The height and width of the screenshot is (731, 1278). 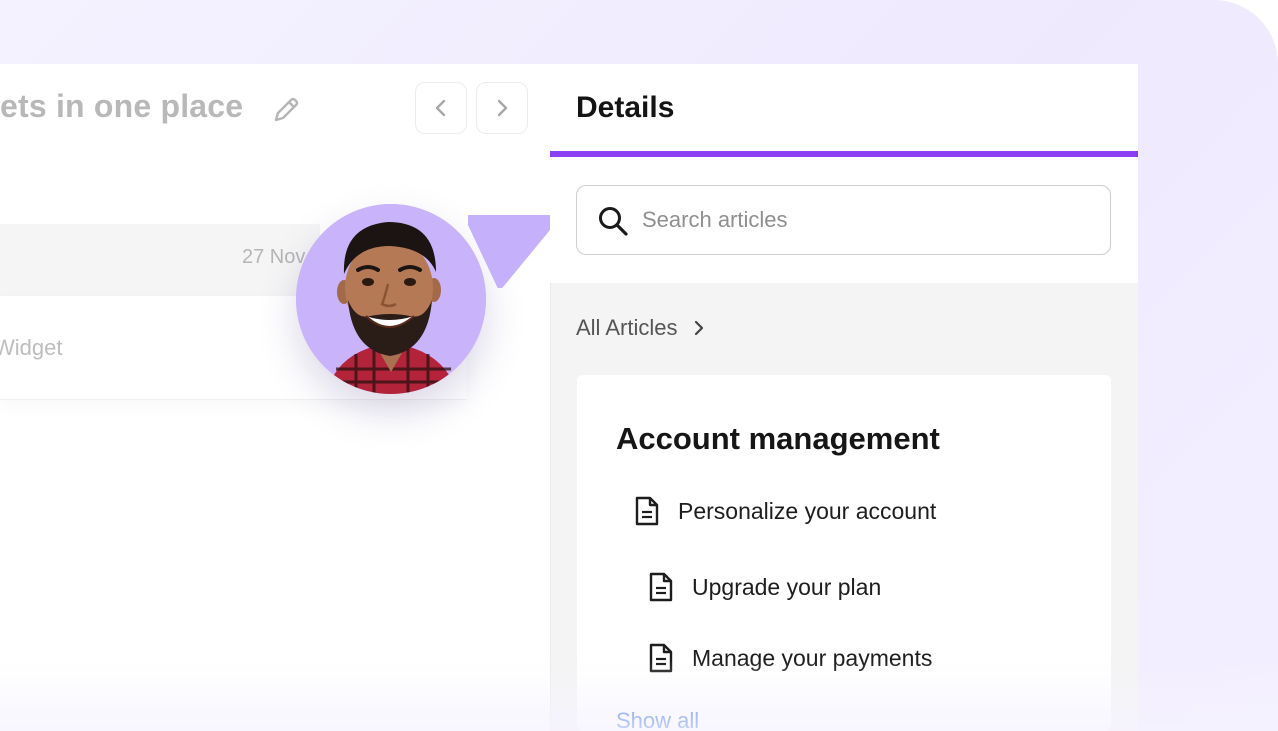 What do you see at coordinates (625, 107) in the screenshot?
I see `details-title: Details` at bounding box center [625, 107].